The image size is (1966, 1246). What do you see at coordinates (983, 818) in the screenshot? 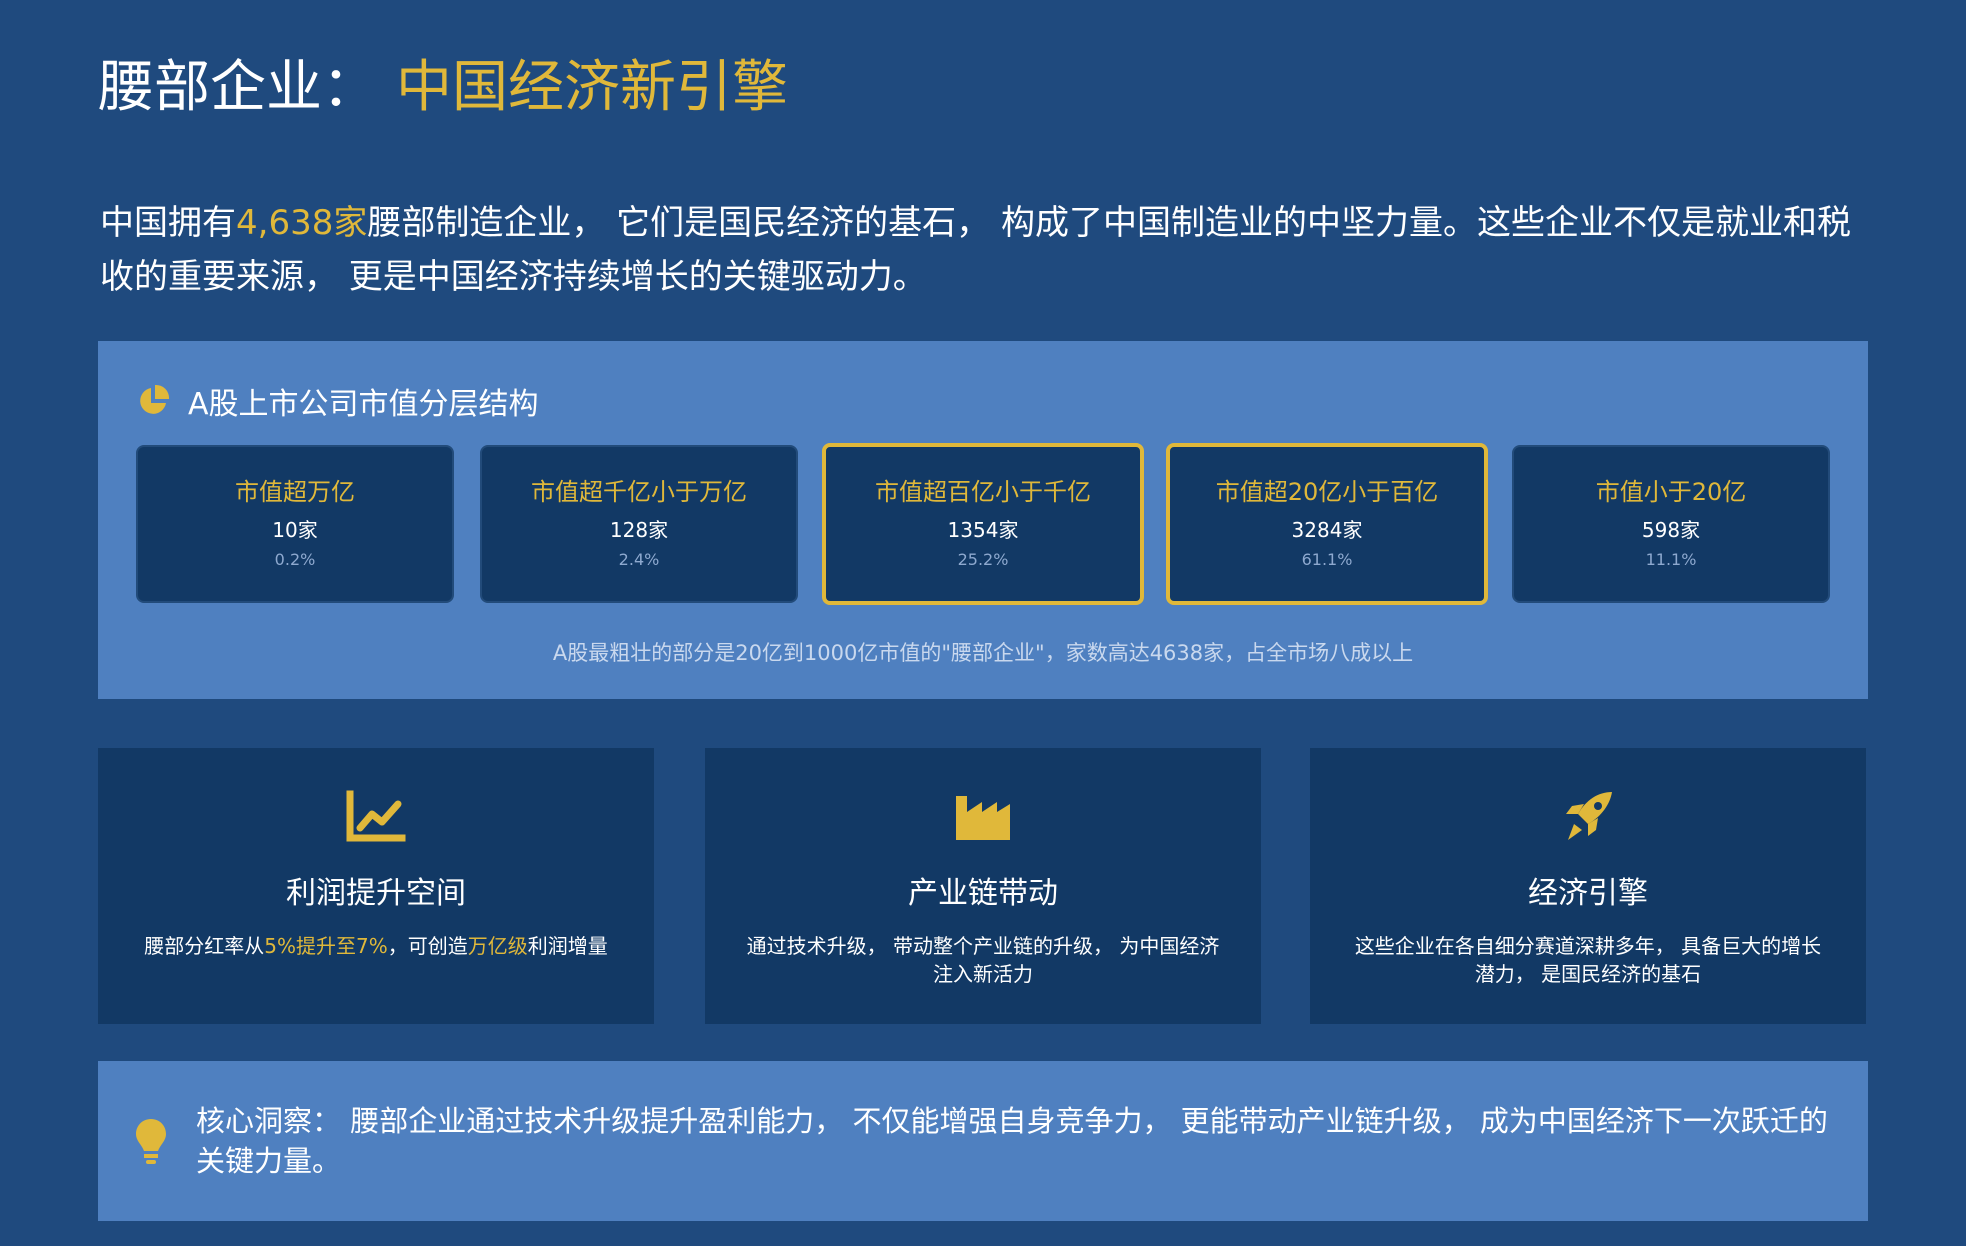
I see `factory-icon` at bounding box center [983, 818].